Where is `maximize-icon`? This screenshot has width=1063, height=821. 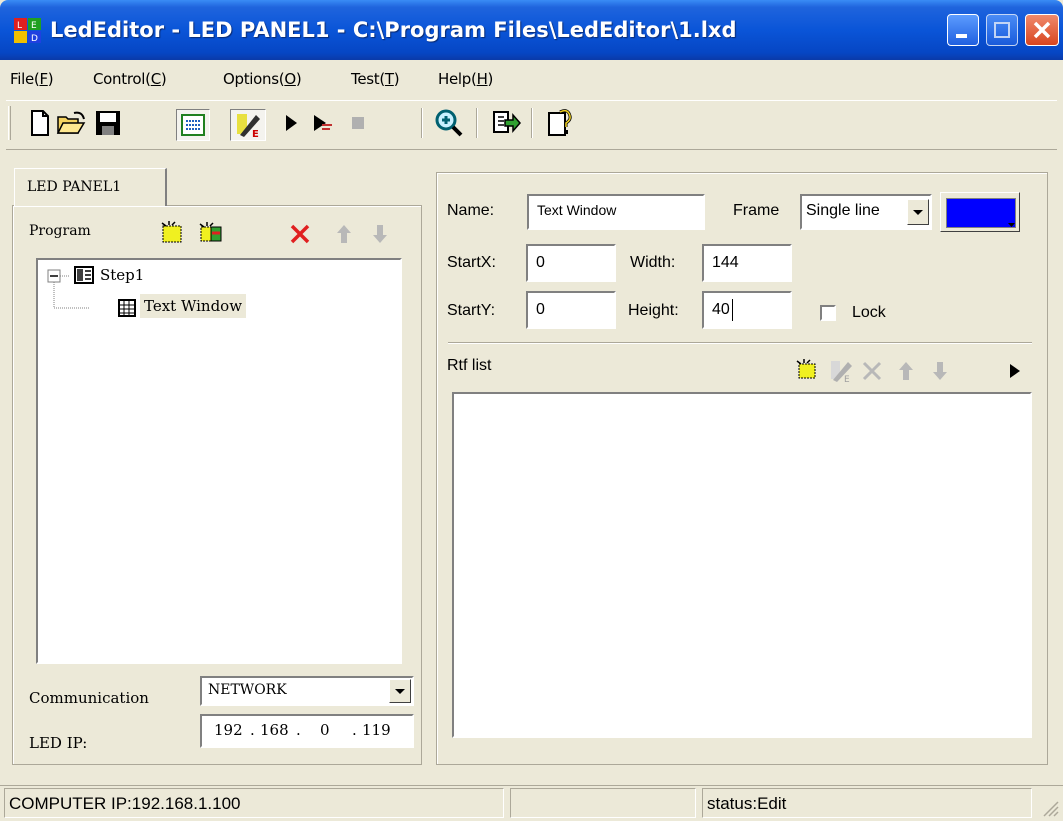 maximize-icon is located at coordinates (1002, 30).